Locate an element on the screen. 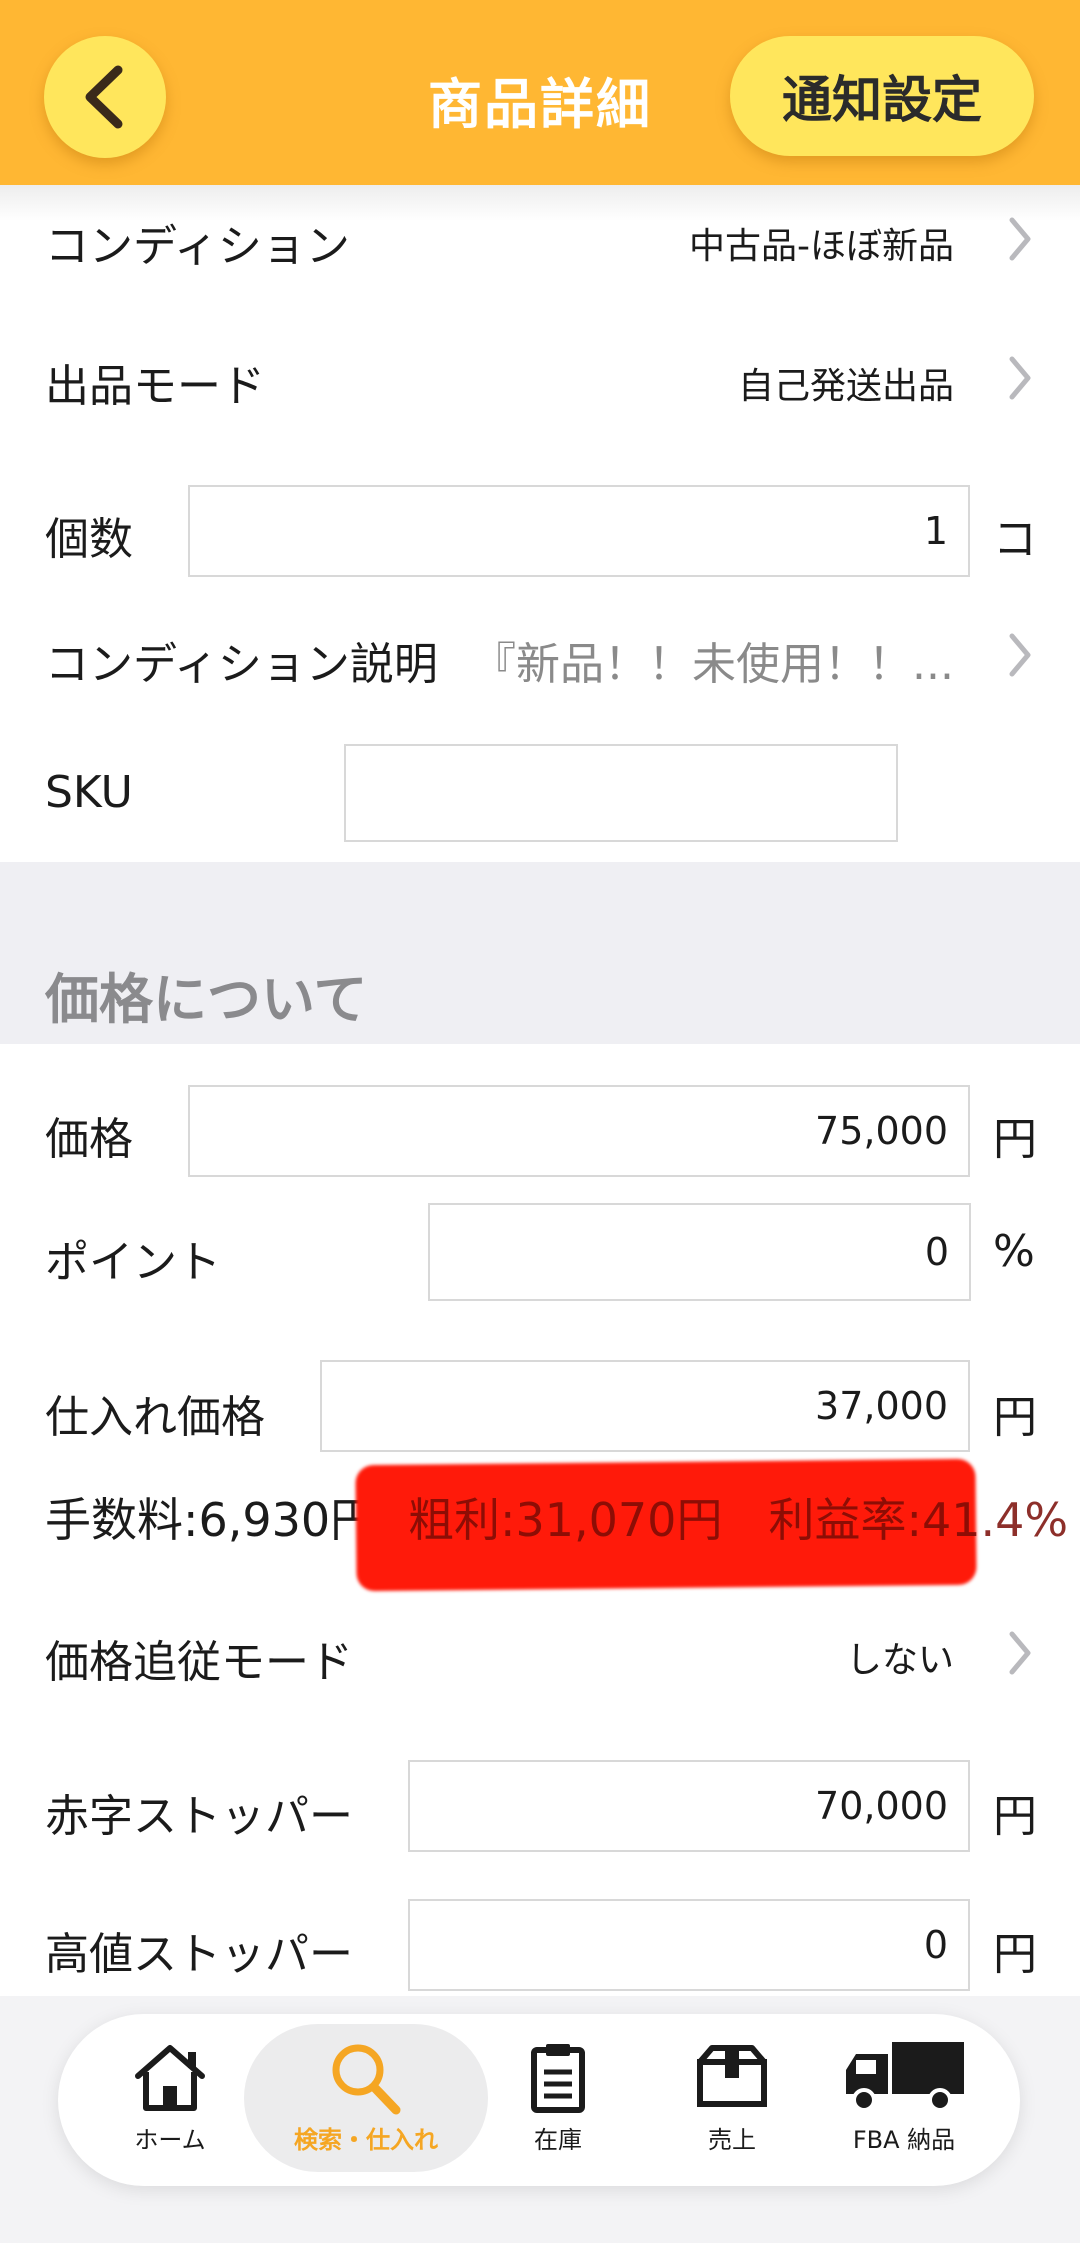 The image size is (1080, 2243). notification-settings-button: 通知設定 is located at coordinates (882, 96).